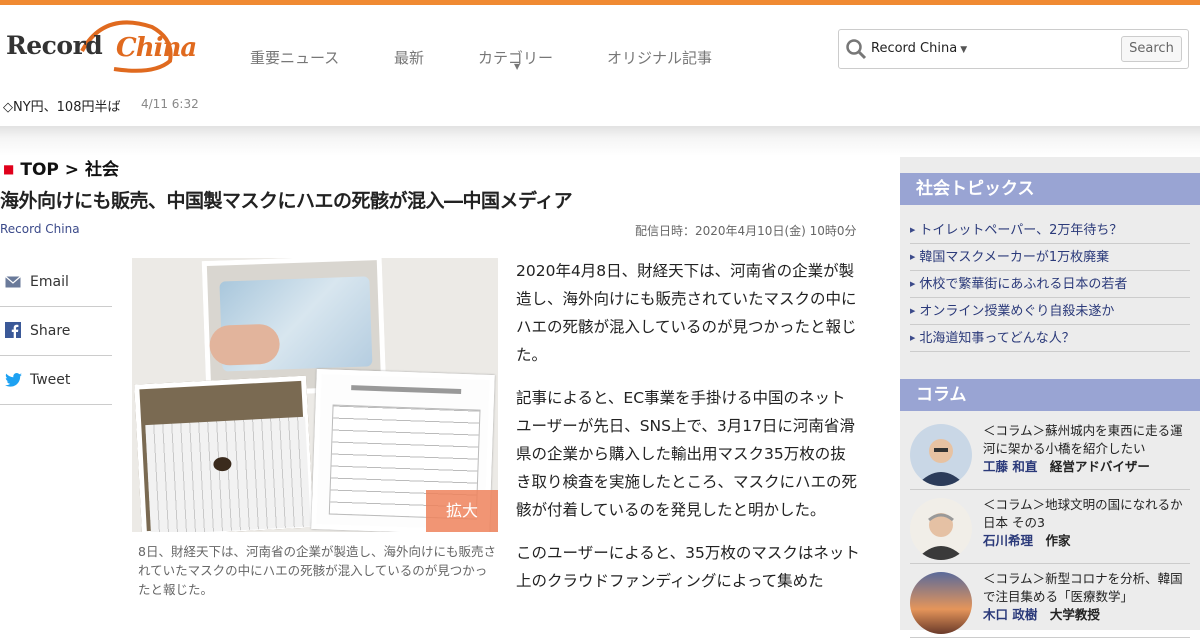 The height and width of the screenshot is (638, 1200). Describe the element at coordinates (1083, 587) in the screenshot. I see `column-title: ＜コラム＞新型コロナを分析、韓国で注目集める「医療数学」` at that location.